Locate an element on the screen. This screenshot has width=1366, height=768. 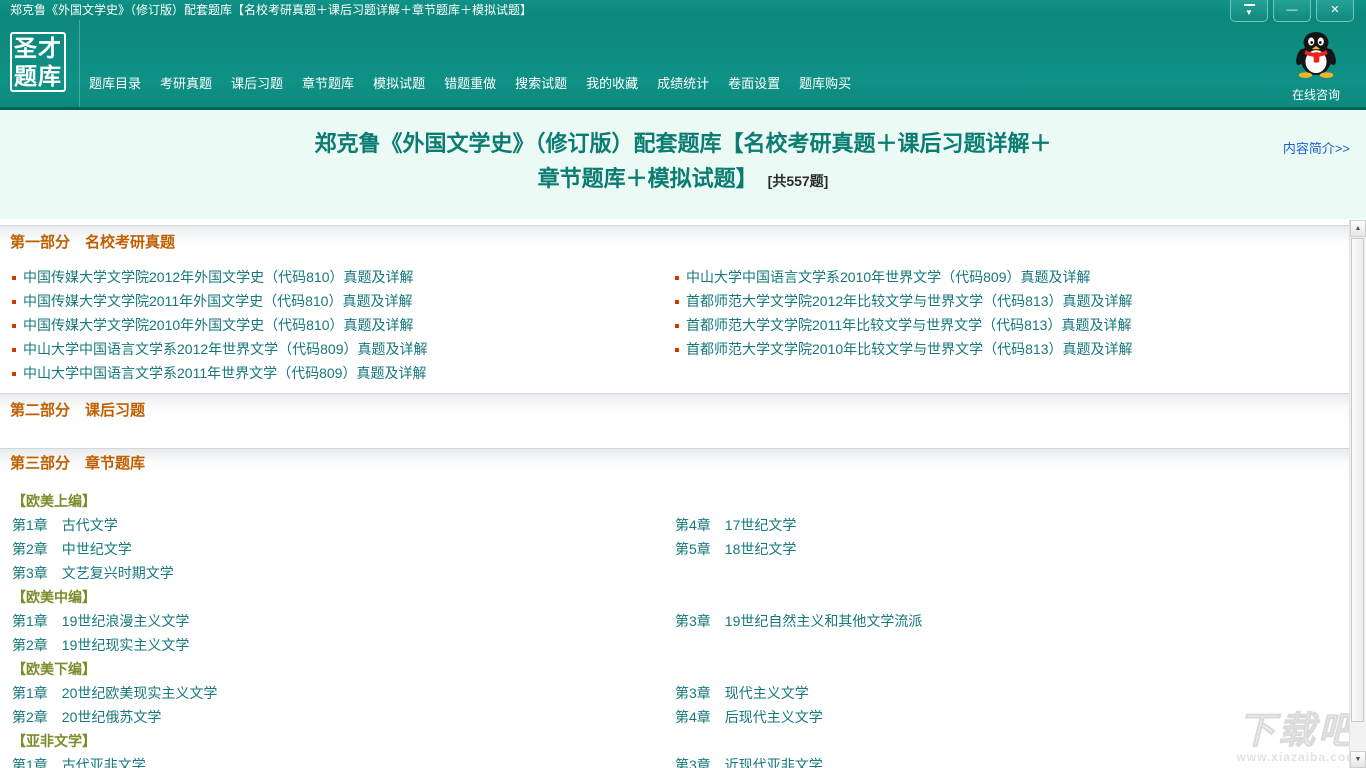
chapter-item: 第1章 19世纪浪漫主义文学 is located at coordinates (338, 621).